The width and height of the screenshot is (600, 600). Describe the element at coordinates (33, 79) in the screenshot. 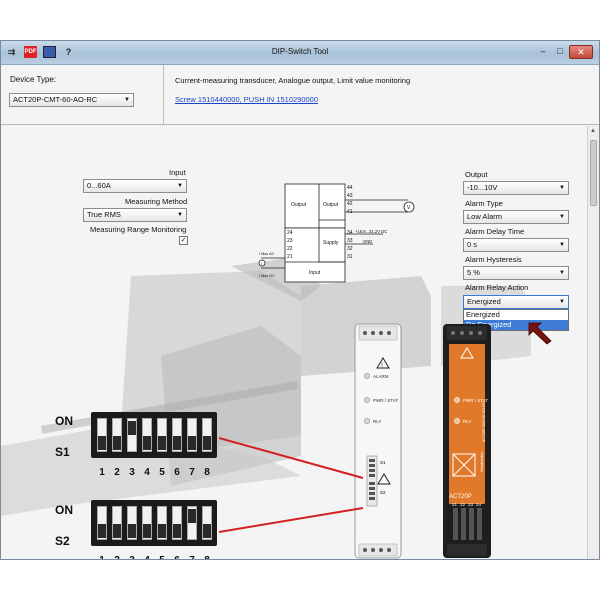

I see `device-type-label: Device Type:` at that location.